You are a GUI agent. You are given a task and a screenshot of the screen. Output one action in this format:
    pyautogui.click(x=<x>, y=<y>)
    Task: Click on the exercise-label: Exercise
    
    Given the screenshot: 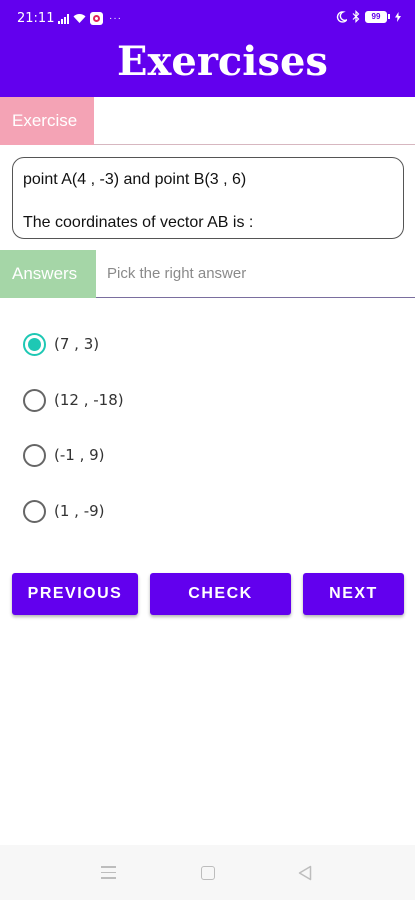 What is the action you would take?
    pyautogui.click(x=47, y=121)
    